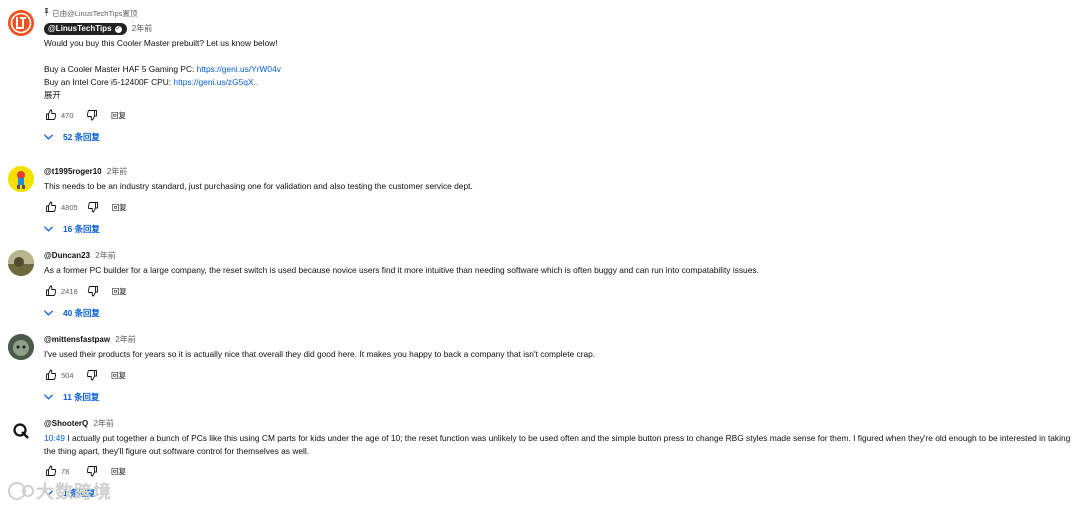 Image resolution: width=1080 pixels, height=511 pixels. What do you see at coordinates (559, 471) in the screenshot?
I see `comment-actions: 78 回复` at bounding box center [559, 471].